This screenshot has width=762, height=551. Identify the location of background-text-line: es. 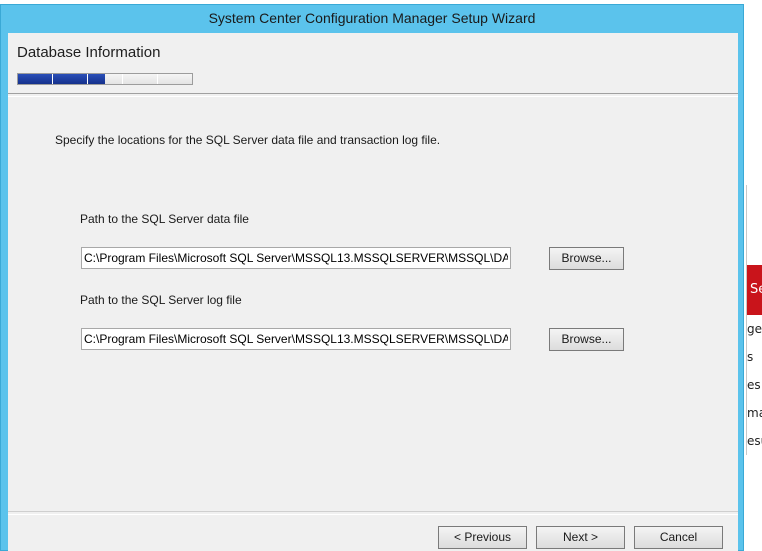
(754, 385).